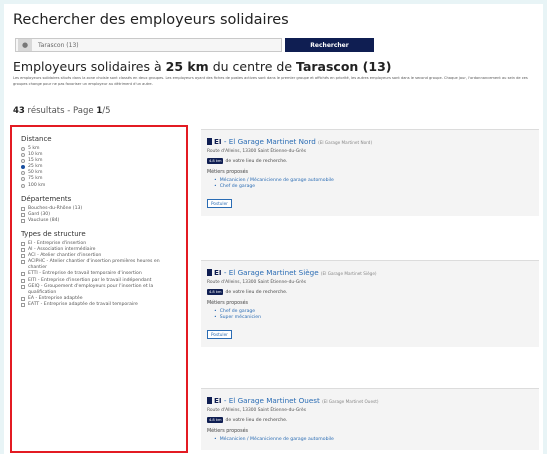 The image size is (547, 454). Describe the element at coordinates (348, 273) in the screenshot. I see `employer-alias: (El Garage Martinet Siège)` at that location.